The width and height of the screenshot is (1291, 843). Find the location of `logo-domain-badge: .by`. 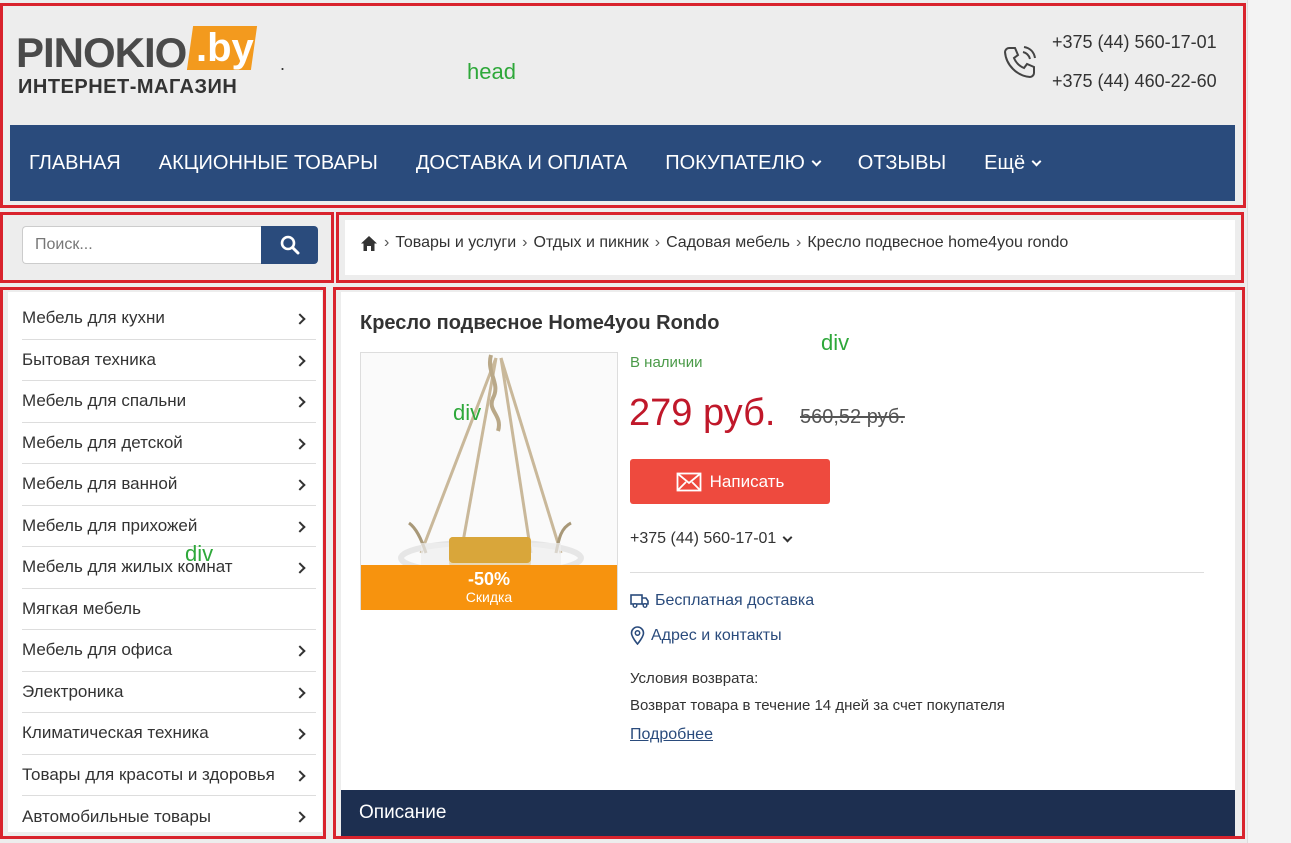

logo-domain-badge: .by is located at coordinates (222, 48).